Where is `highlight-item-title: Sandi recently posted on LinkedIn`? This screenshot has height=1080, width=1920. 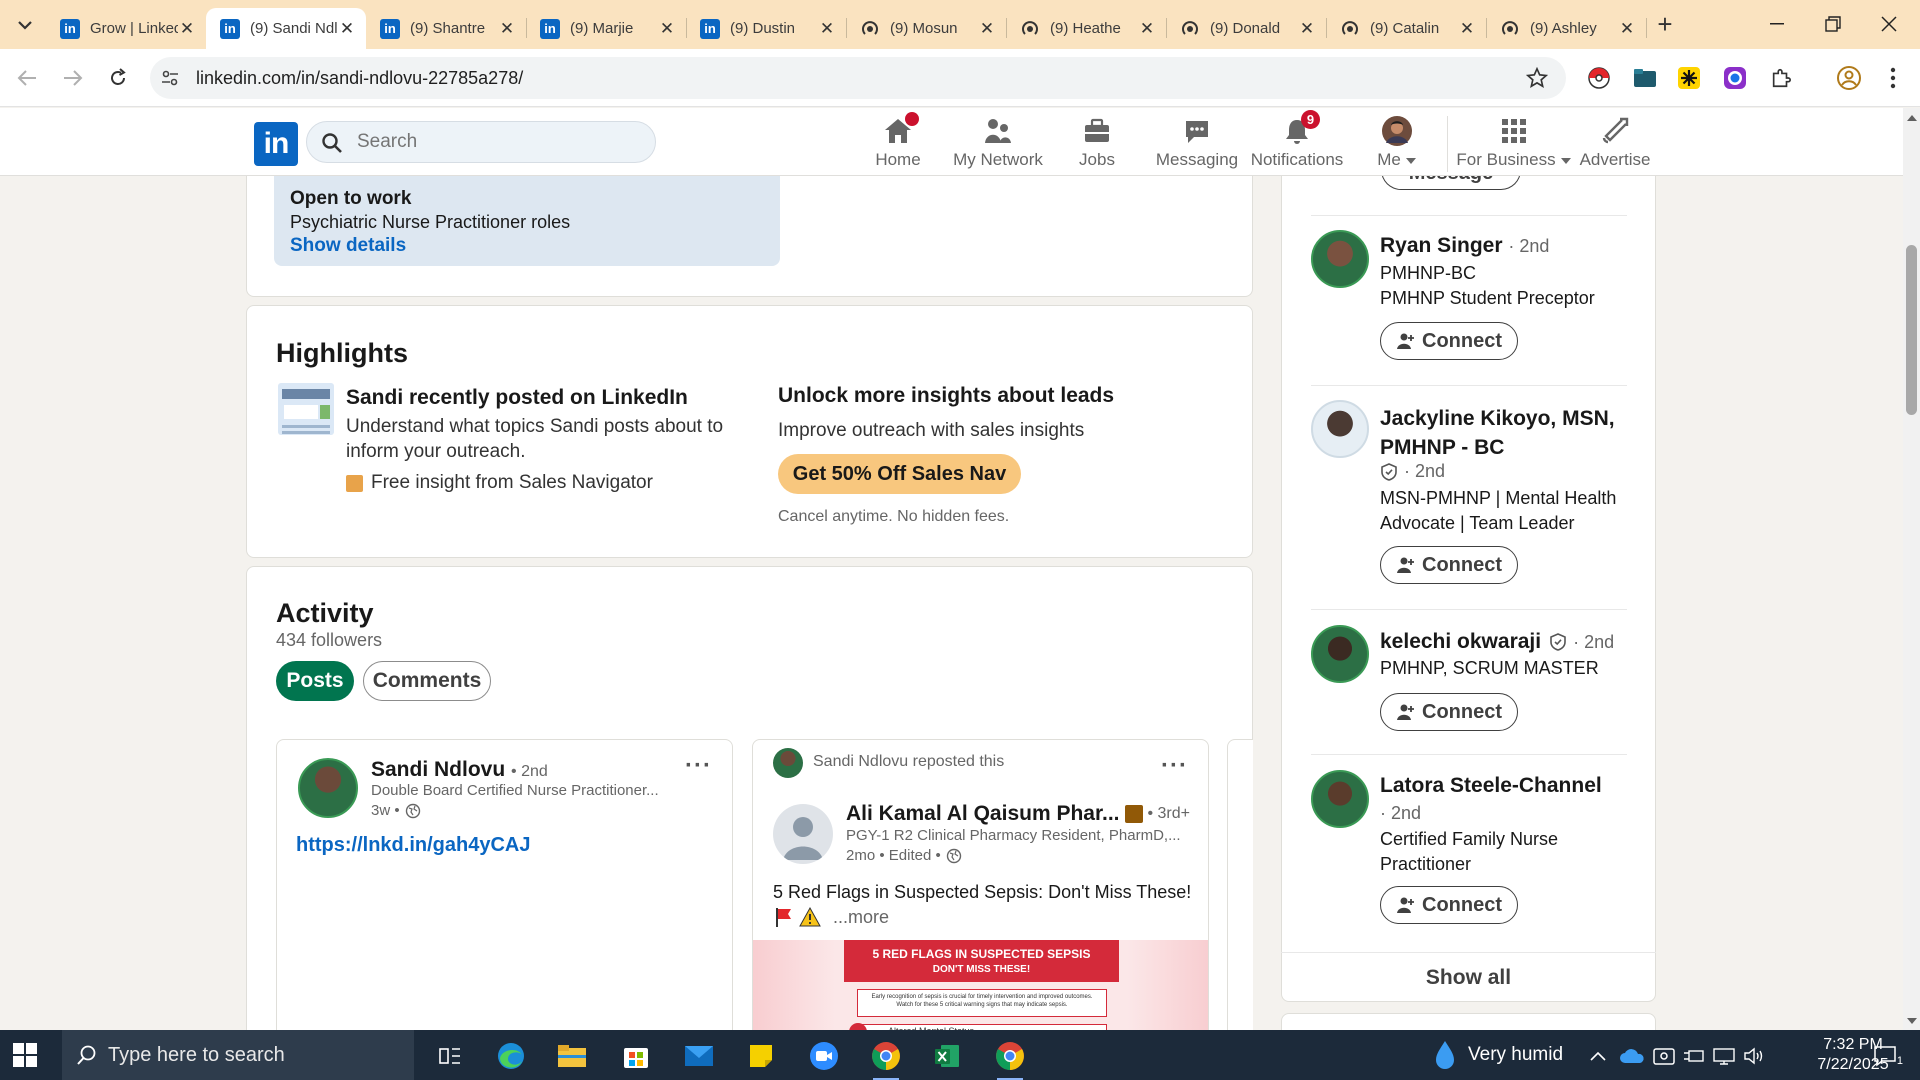 highlight-item-title: Sandi recently posted on LinkedIn is located at coordinates (517, 398).